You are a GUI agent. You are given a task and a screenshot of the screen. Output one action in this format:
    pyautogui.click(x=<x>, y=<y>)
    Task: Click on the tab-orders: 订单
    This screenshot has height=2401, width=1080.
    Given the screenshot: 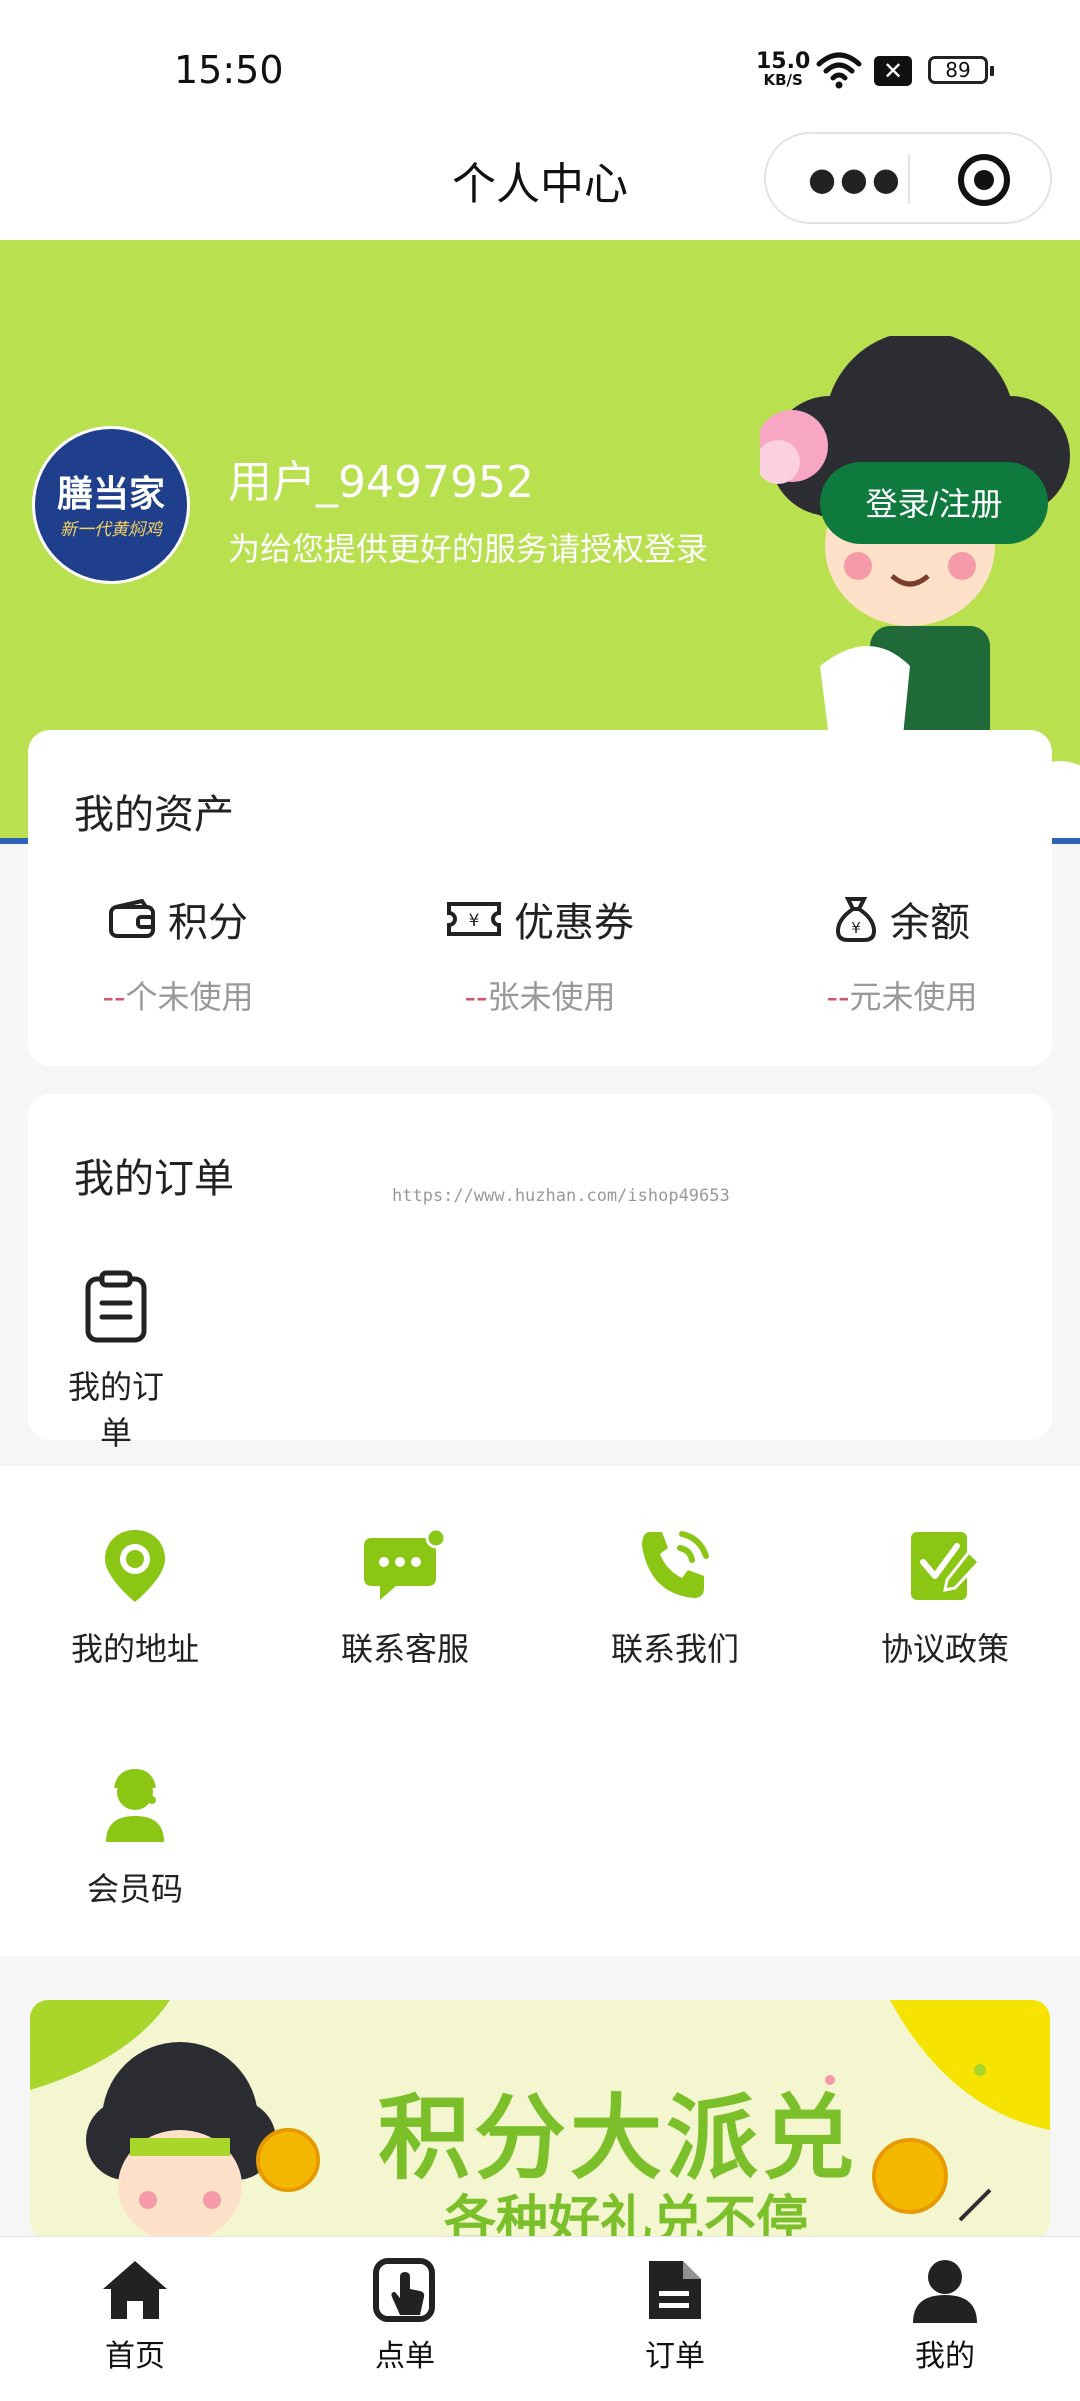 What is the action you would take?
    pyautogui.click(x=675, y=2316)
    